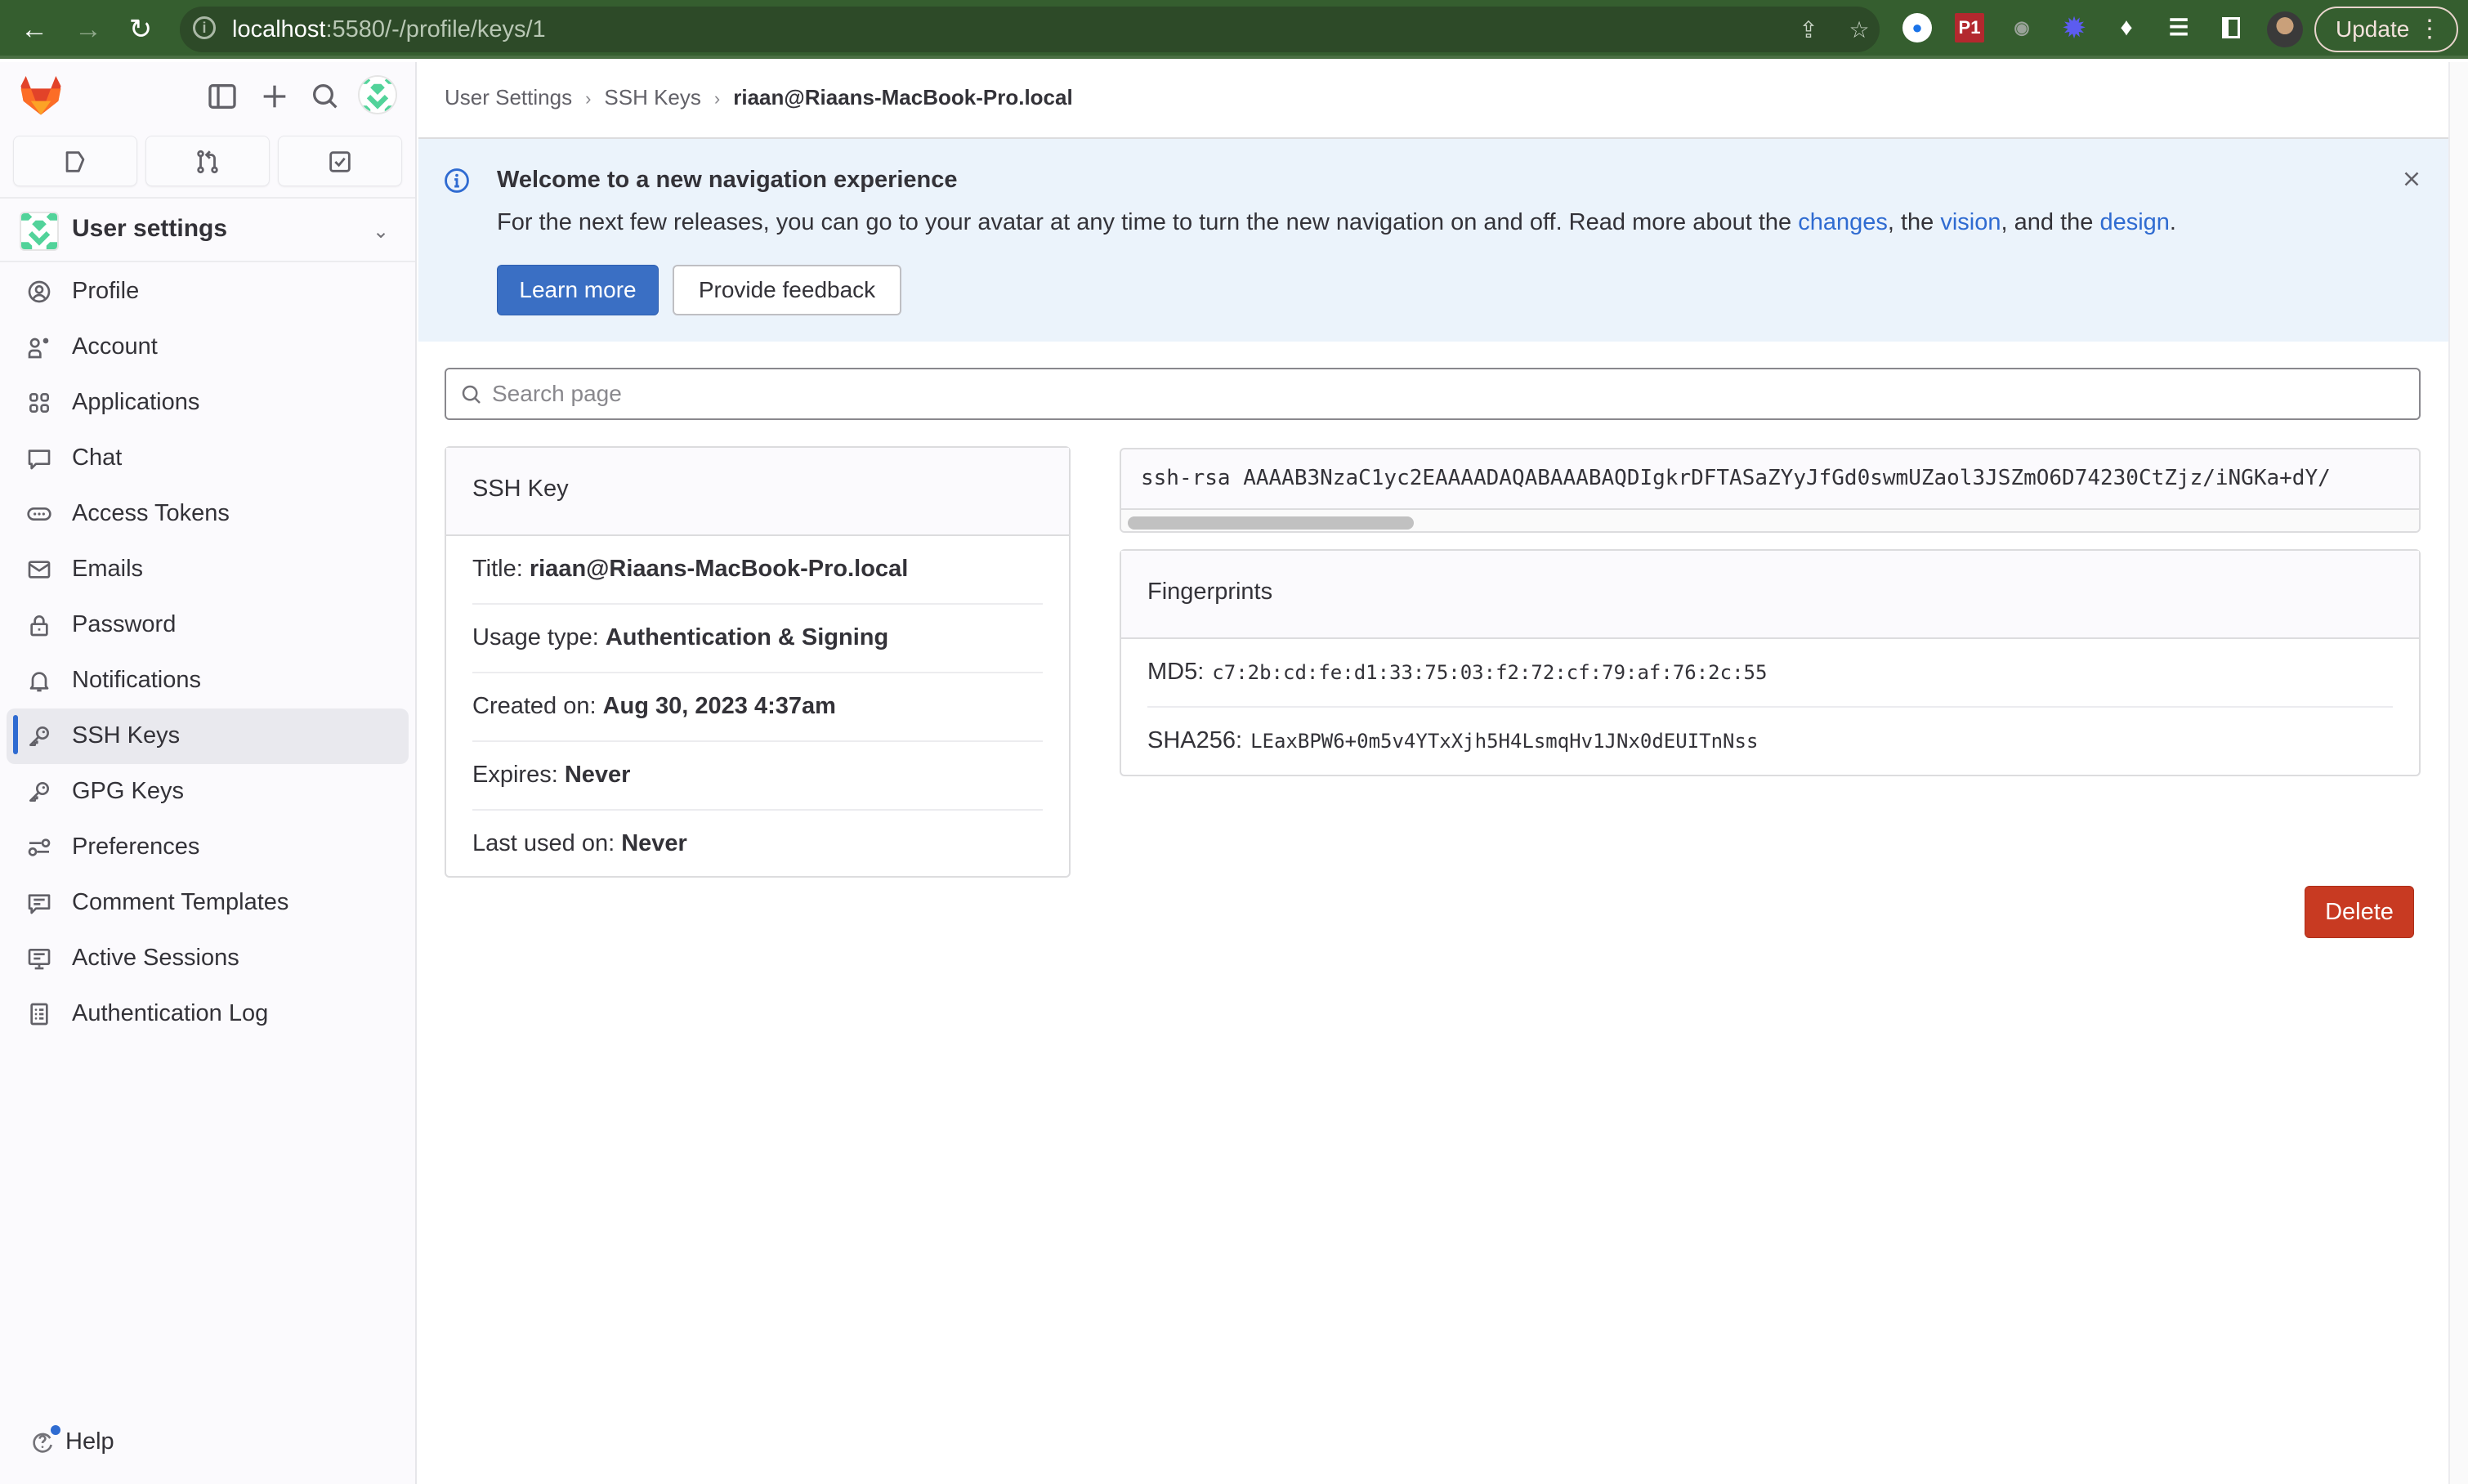  Describe the element at coordinates (34, 29) in the screenshot. I see `back-icon: ←` at that location.